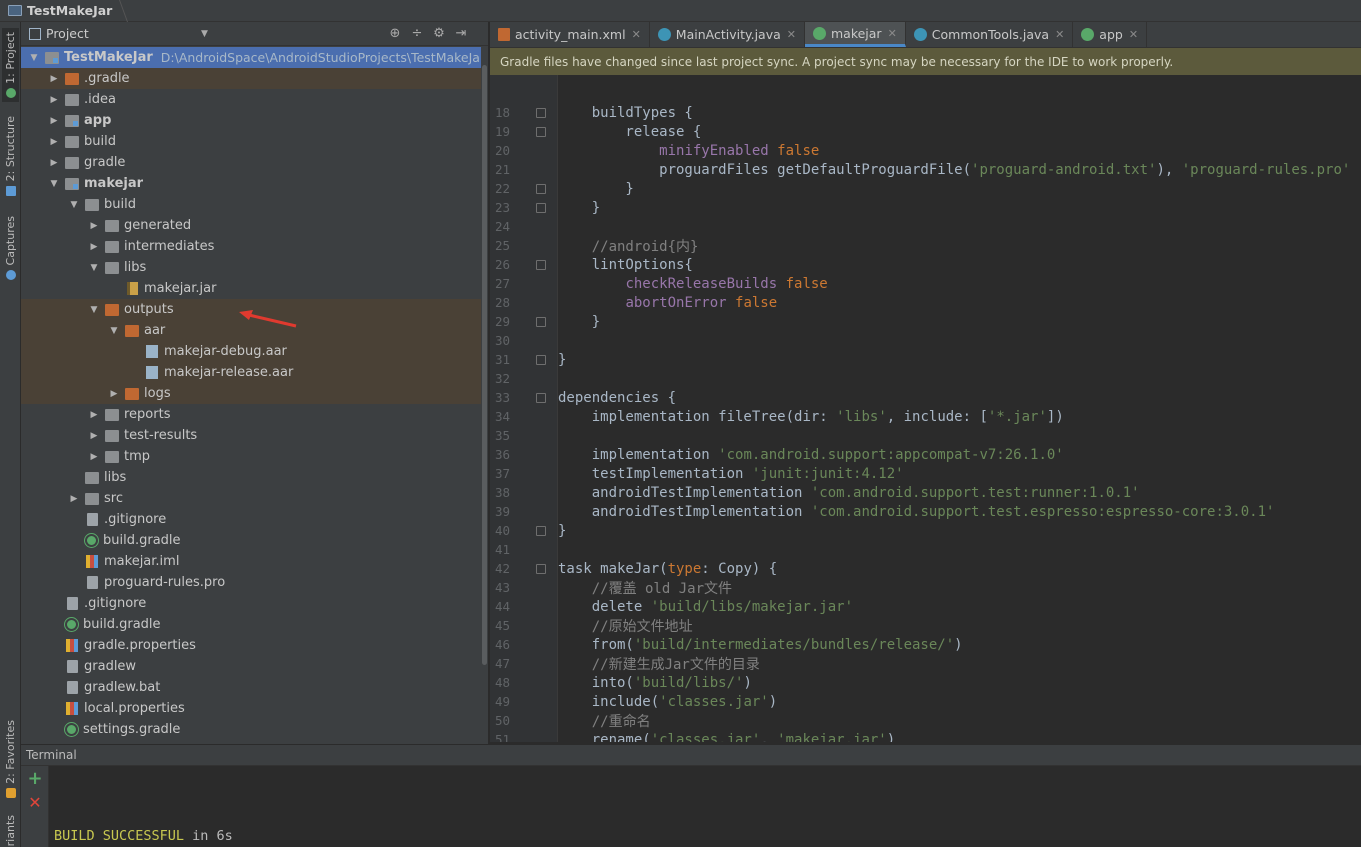 Image resolution: width=1361 pixels, height=847 pixels. I want to click on tree-item: ▶ app, so click(254, 120).